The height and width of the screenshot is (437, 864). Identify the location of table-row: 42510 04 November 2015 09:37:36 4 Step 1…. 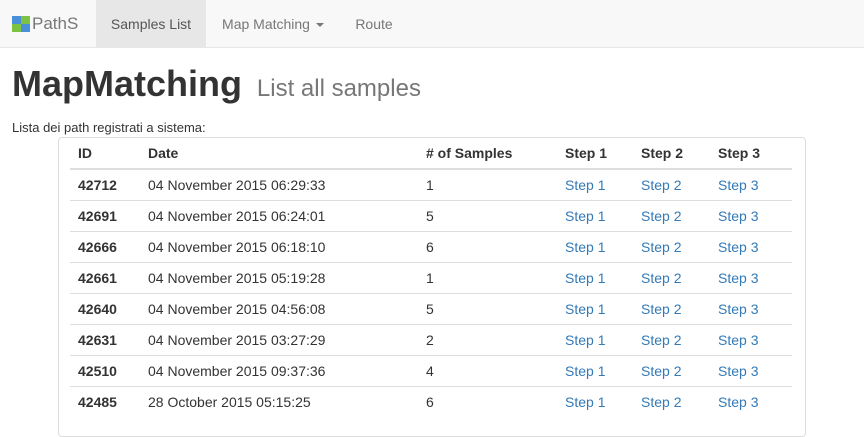
(431, 370).